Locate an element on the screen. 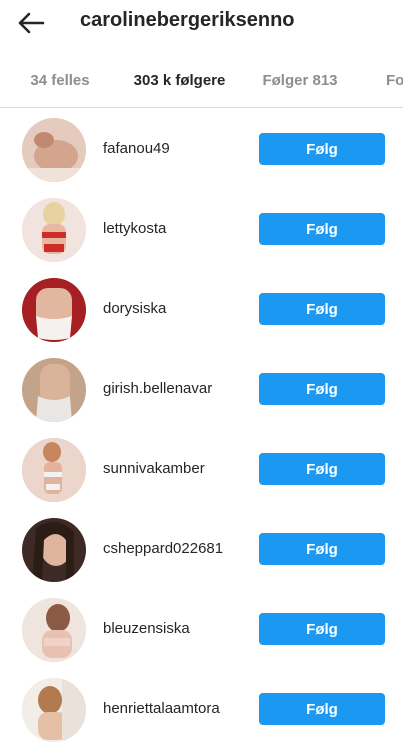 This screenshot has height=750, width=403. list-item: bleuzensiska Følg is located at coordinates (201, 630).